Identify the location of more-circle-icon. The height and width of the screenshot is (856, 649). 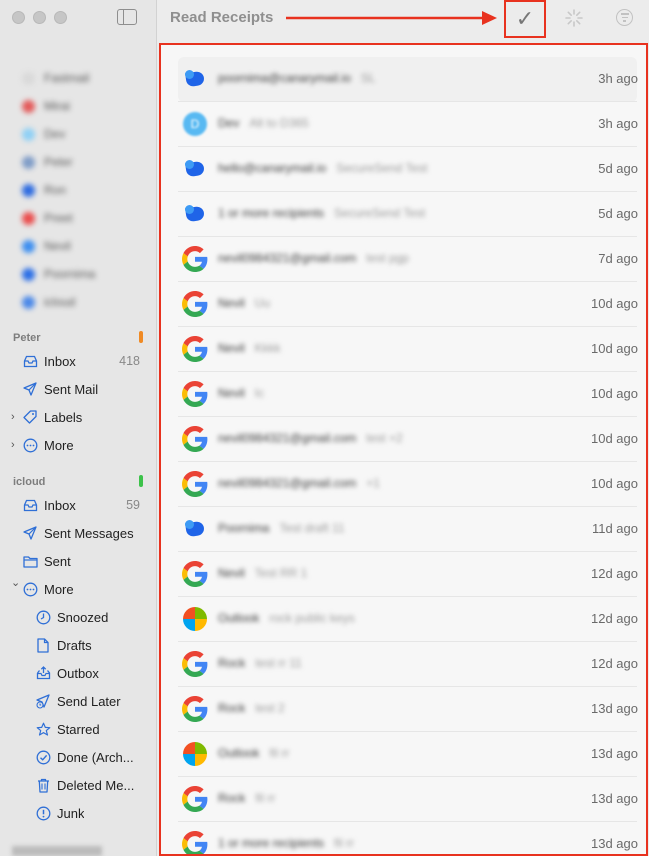
(30, 445).